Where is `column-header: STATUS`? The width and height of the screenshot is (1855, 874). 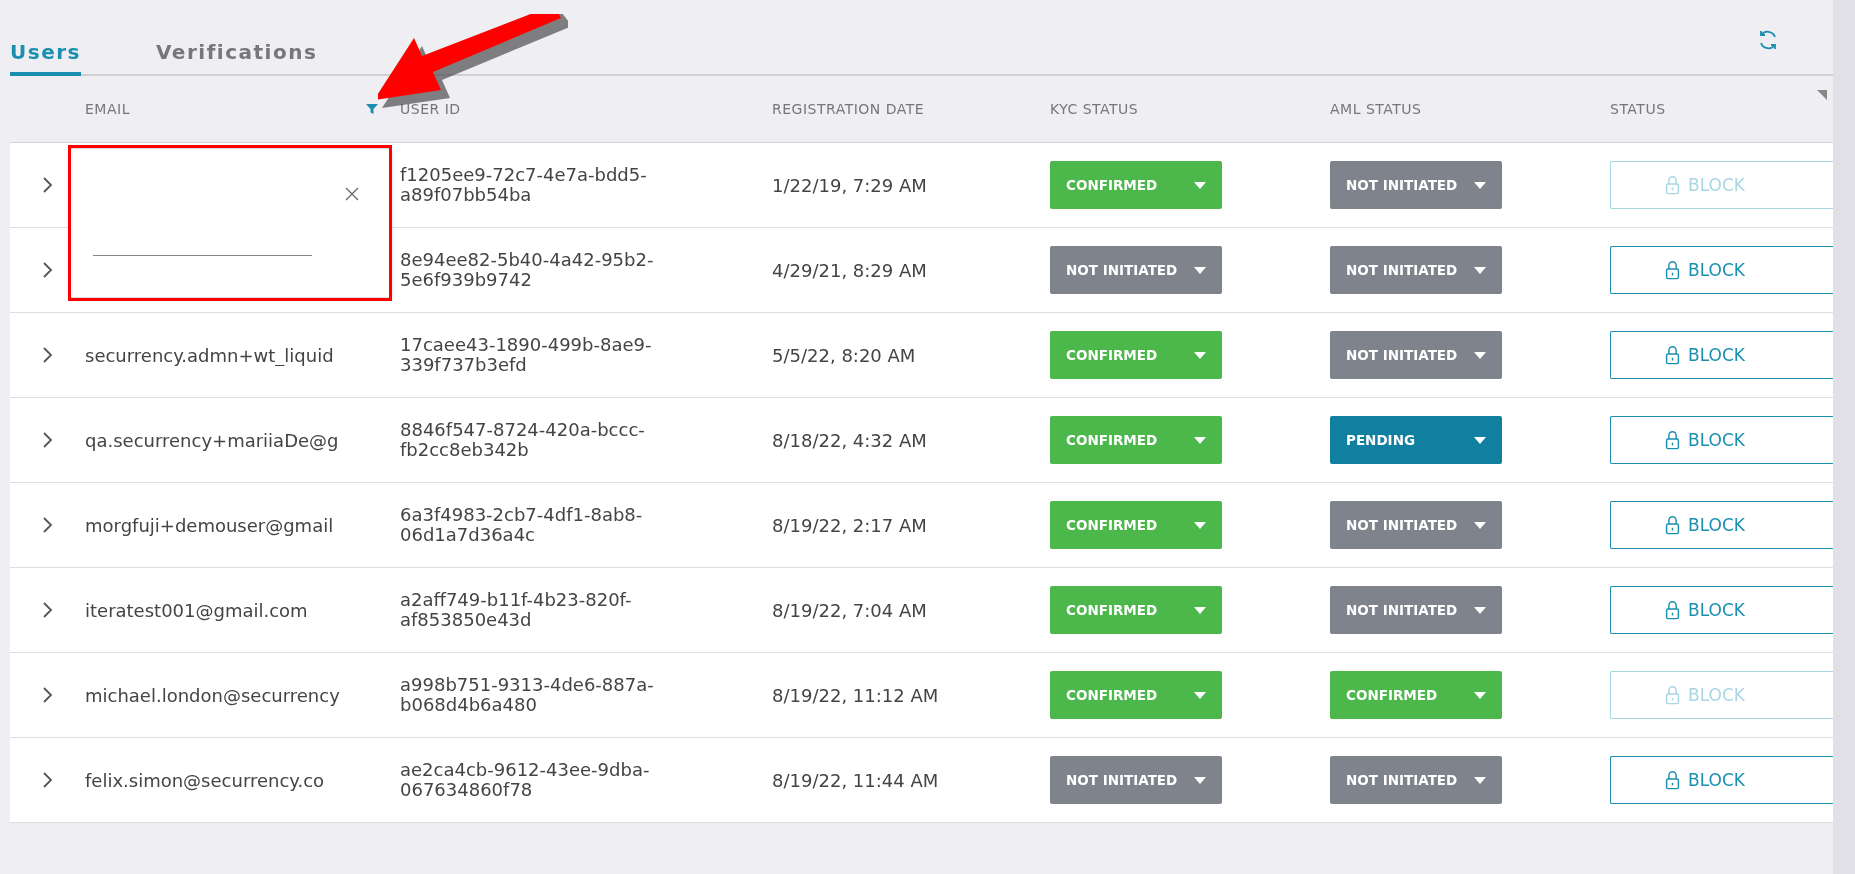 column-header: STATUS is located at coordinates (1638, 109).